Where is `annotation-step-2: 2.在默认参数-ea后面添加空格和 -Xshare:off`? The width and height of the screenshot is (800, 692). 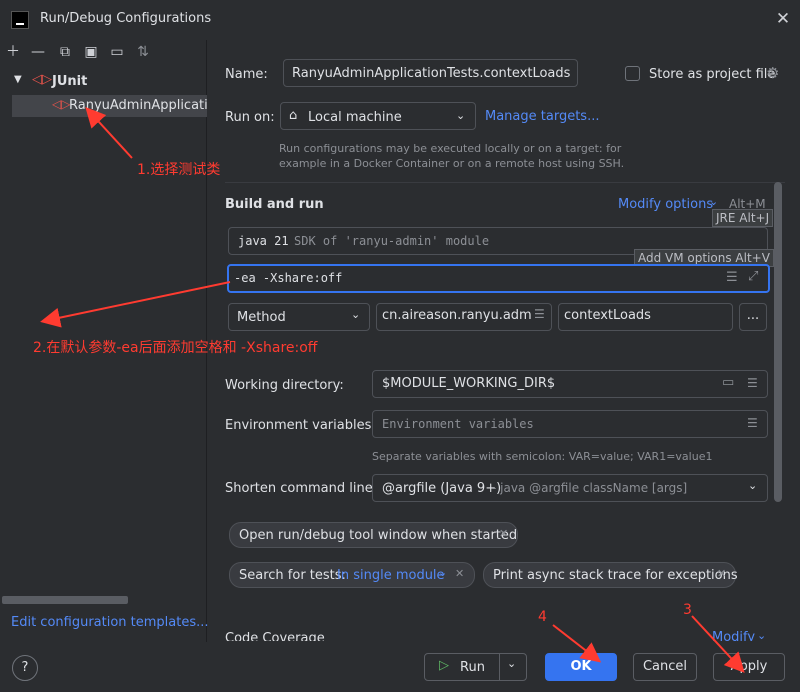 annotation-step-2: 2.在默认参数-ea后面添加空格和 -Xshare:off is located at coordinates (175, 348).